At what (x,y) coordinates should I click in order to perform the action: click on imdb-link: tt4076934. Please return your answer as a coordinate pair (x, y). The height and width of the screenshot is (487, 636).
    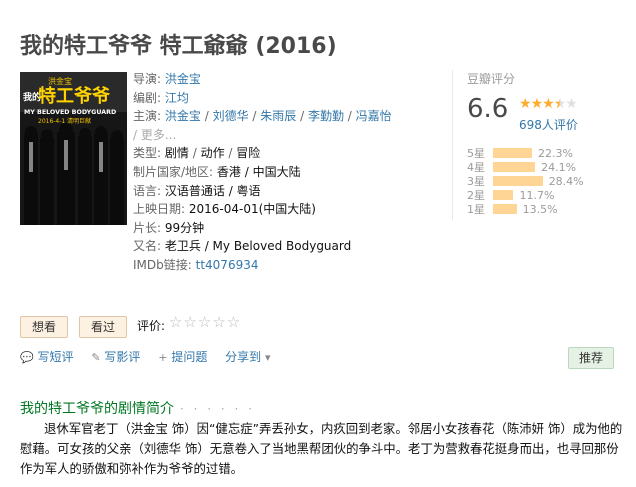
    Looking at the image, I should click on (227, 265).